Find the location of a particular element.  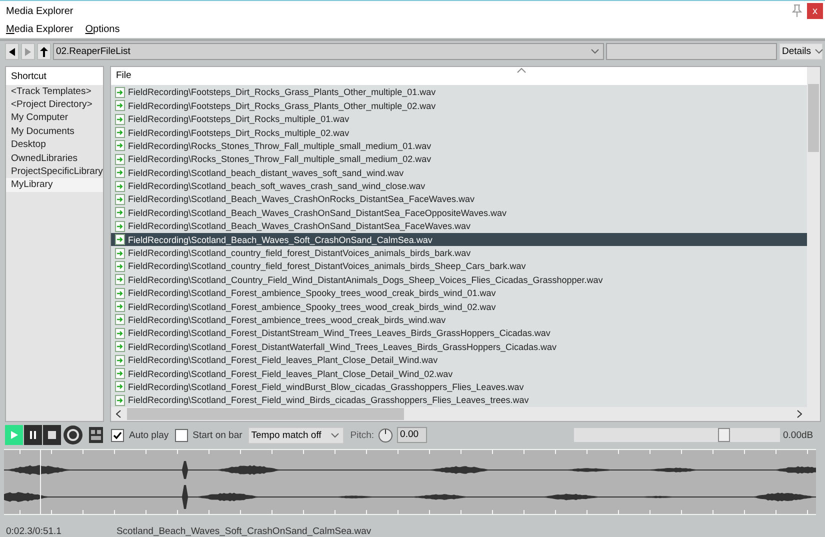

pitch-label: Pitch: is located at coordinates (362, 435).